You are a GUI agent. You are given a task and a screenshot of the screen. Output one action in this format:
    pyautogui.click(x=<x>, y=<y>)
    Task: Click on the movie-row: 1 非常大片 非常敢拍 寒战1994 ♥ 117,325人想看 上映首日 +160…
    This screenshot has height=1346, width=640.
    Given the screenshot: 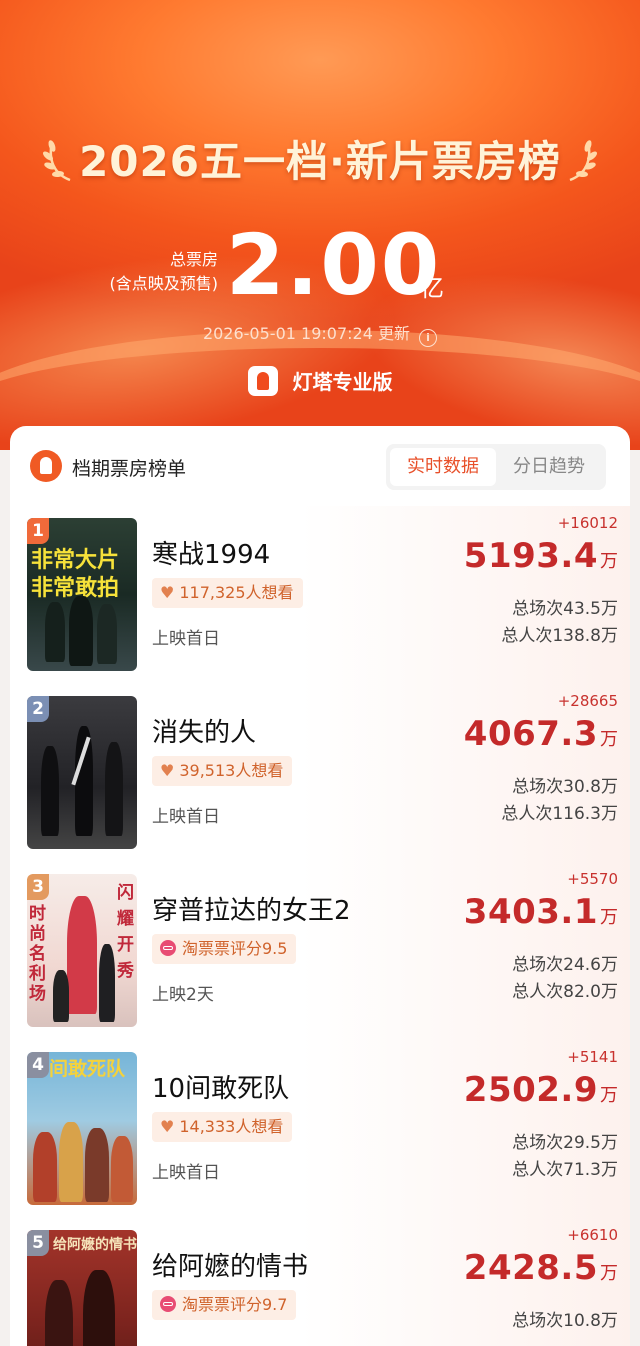 What is the action you would take?
    pyautogui.click(x=320, y=595)
    